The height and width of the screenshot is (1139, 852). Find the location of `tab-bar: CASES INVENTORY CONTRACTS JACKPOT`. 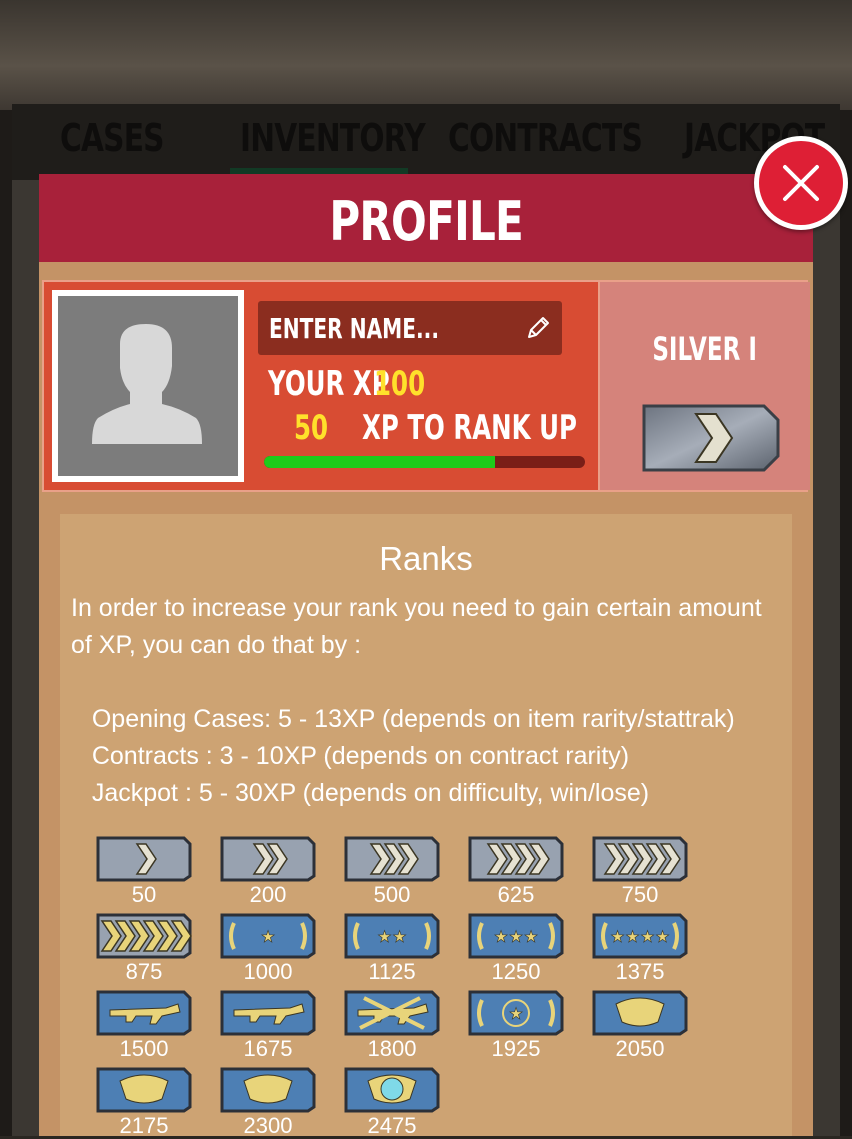

tab-bar: CASES INVENTORY CONTRACTS JACKPOT is located at coordinates (426, 142).